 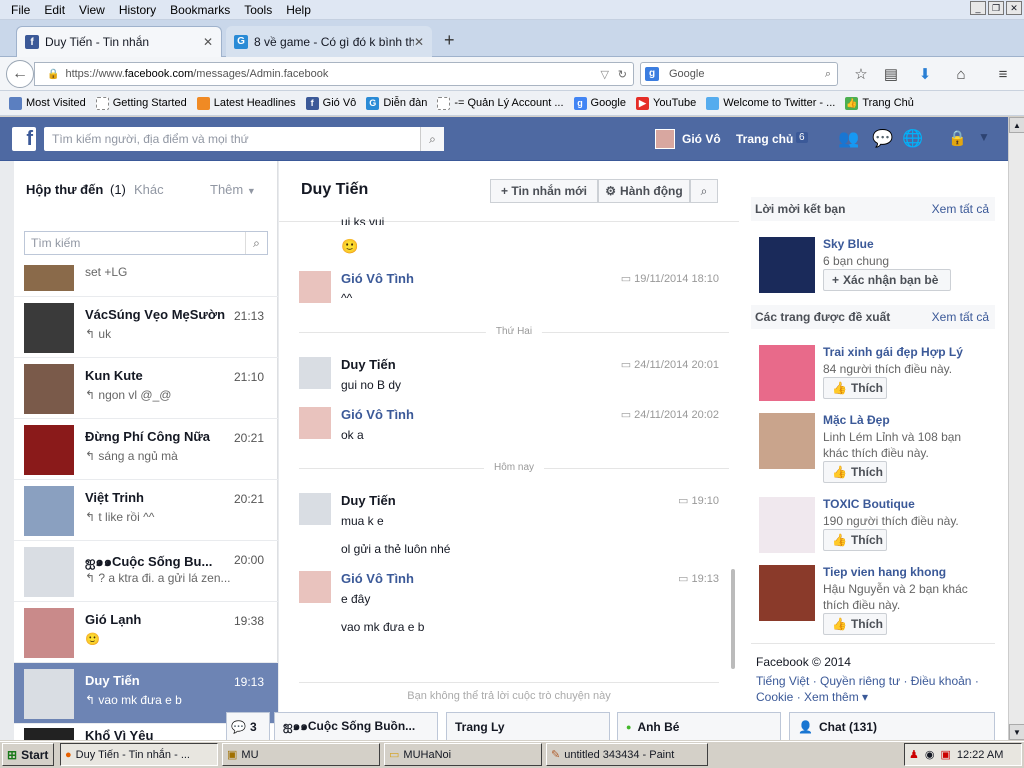 What do you see at coordinates (331, 103) in the screenshot?
I see `bookmark-item: f Gió Vô` at bounding box center [331, 103].